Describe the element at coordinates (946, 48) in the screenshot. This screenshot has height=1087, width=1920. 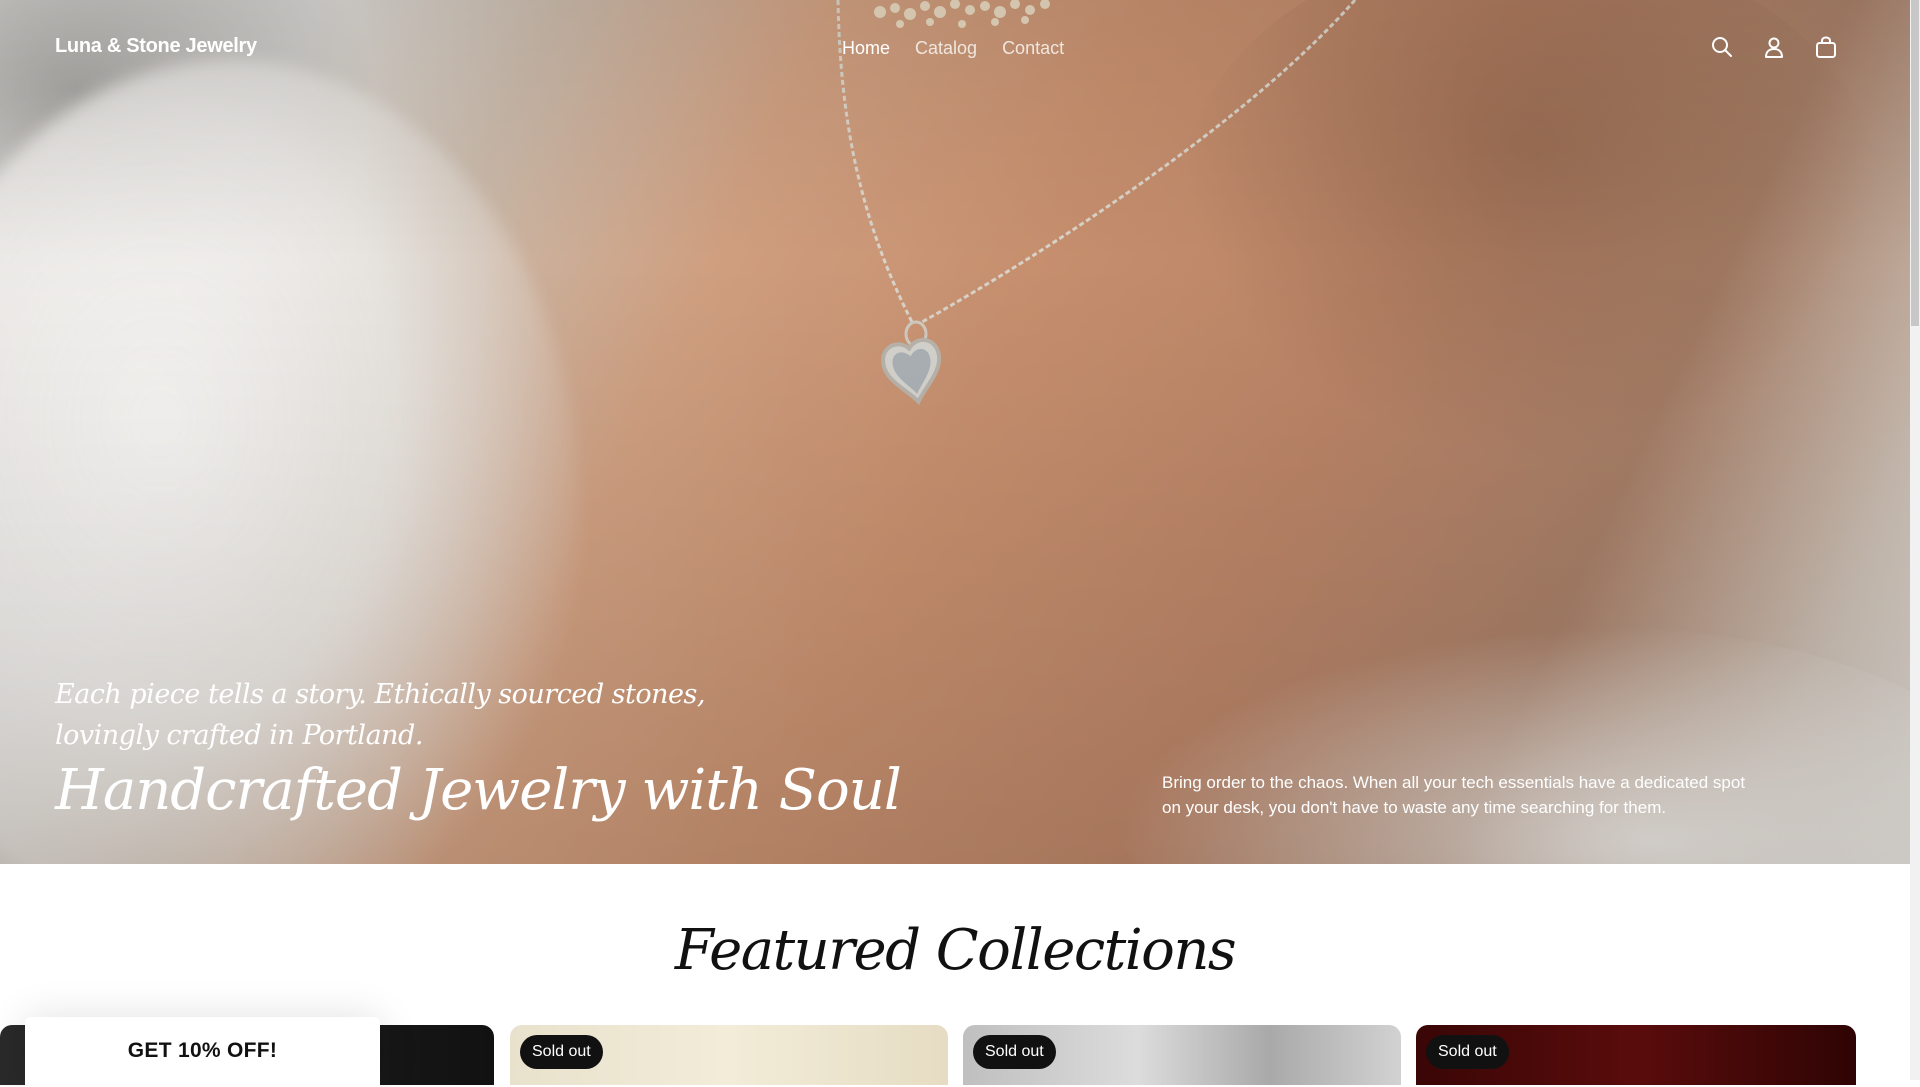
I see `nav-link-catalog: Catalog` at that location.